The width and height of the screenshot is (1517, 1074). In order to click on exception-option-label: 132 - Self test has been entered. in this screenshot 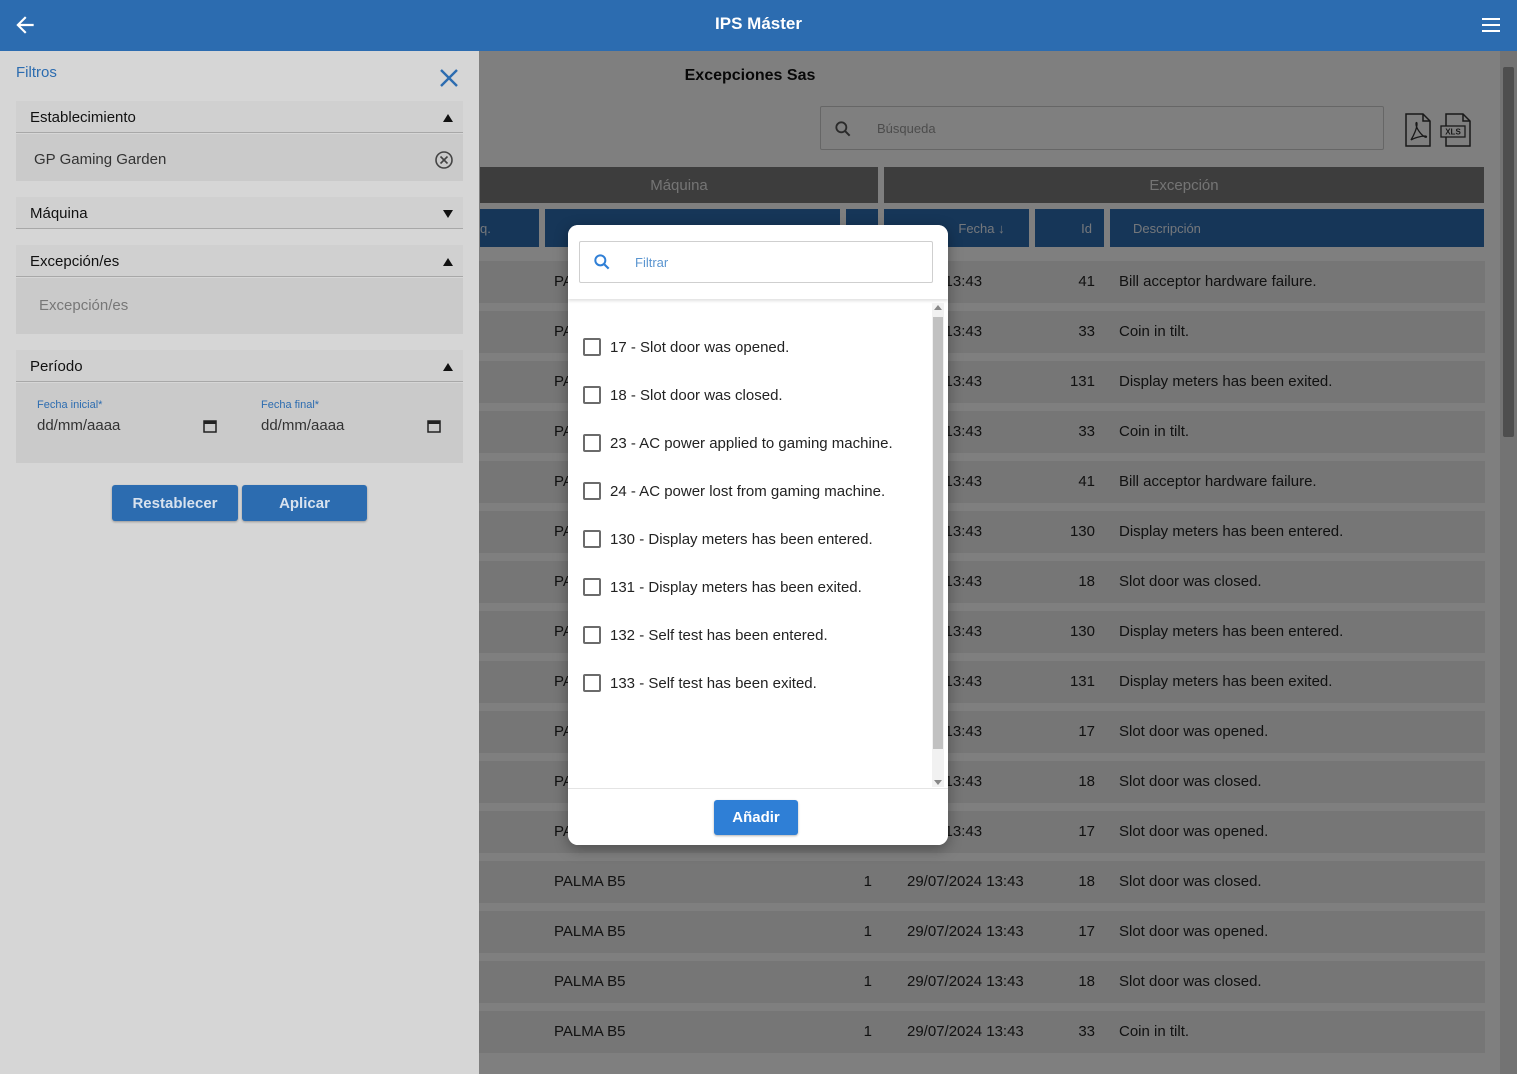, I will do `click(719, 635)`.